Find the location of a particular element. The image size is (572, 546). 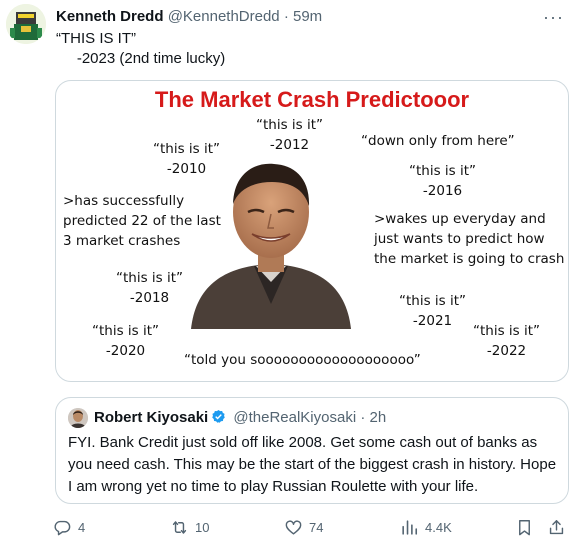

views-button: 4.4K is located at coordinates (426, 527).